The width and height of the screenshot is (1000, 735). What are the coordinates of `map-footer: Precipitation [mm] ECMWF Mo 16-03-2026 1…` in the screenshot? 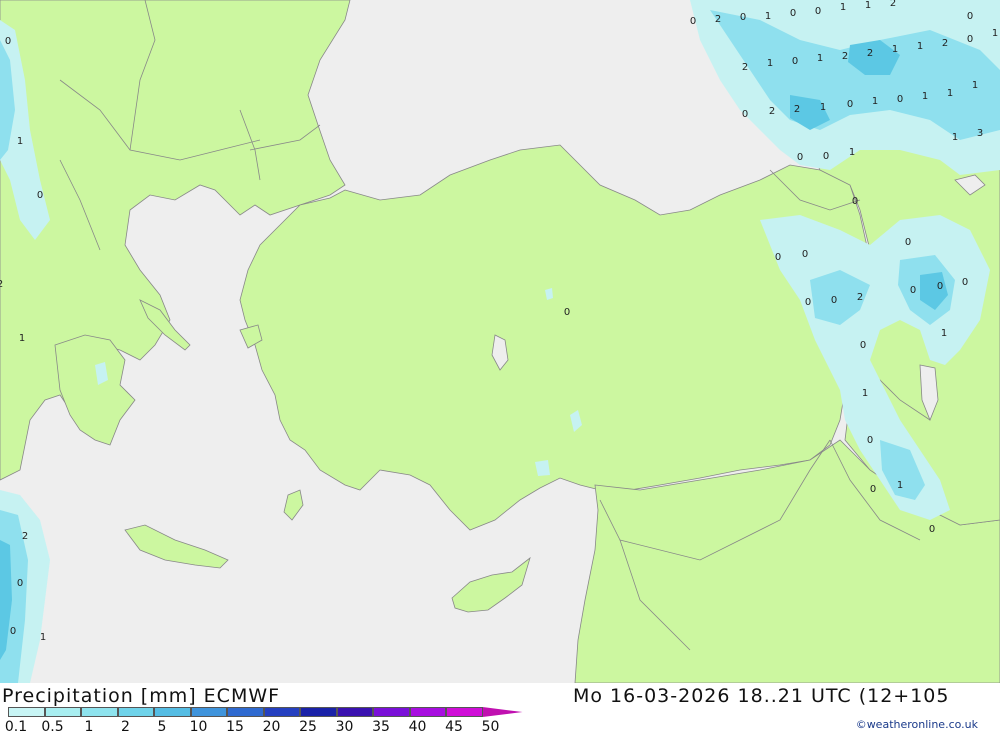 It's located at (500, 709).